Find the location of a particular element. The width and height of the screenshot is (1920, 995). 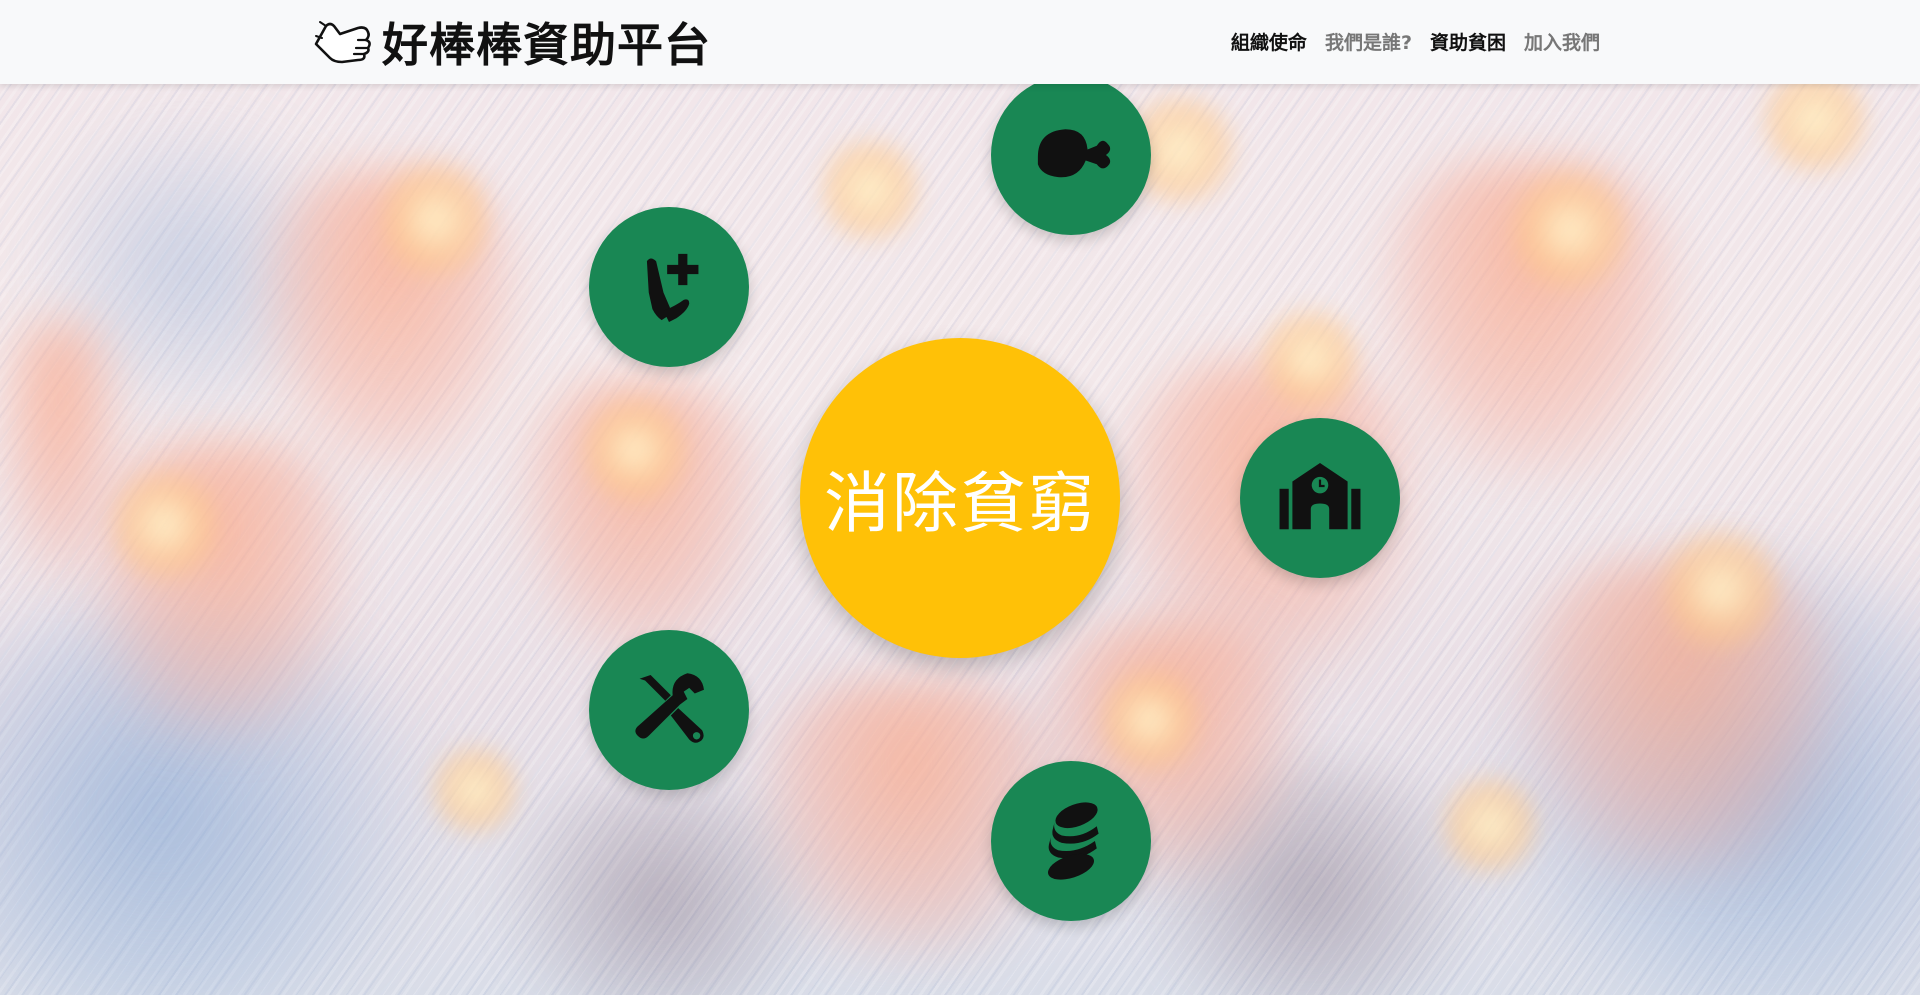

hand-medical-icon is located at coordinates (672, 287).